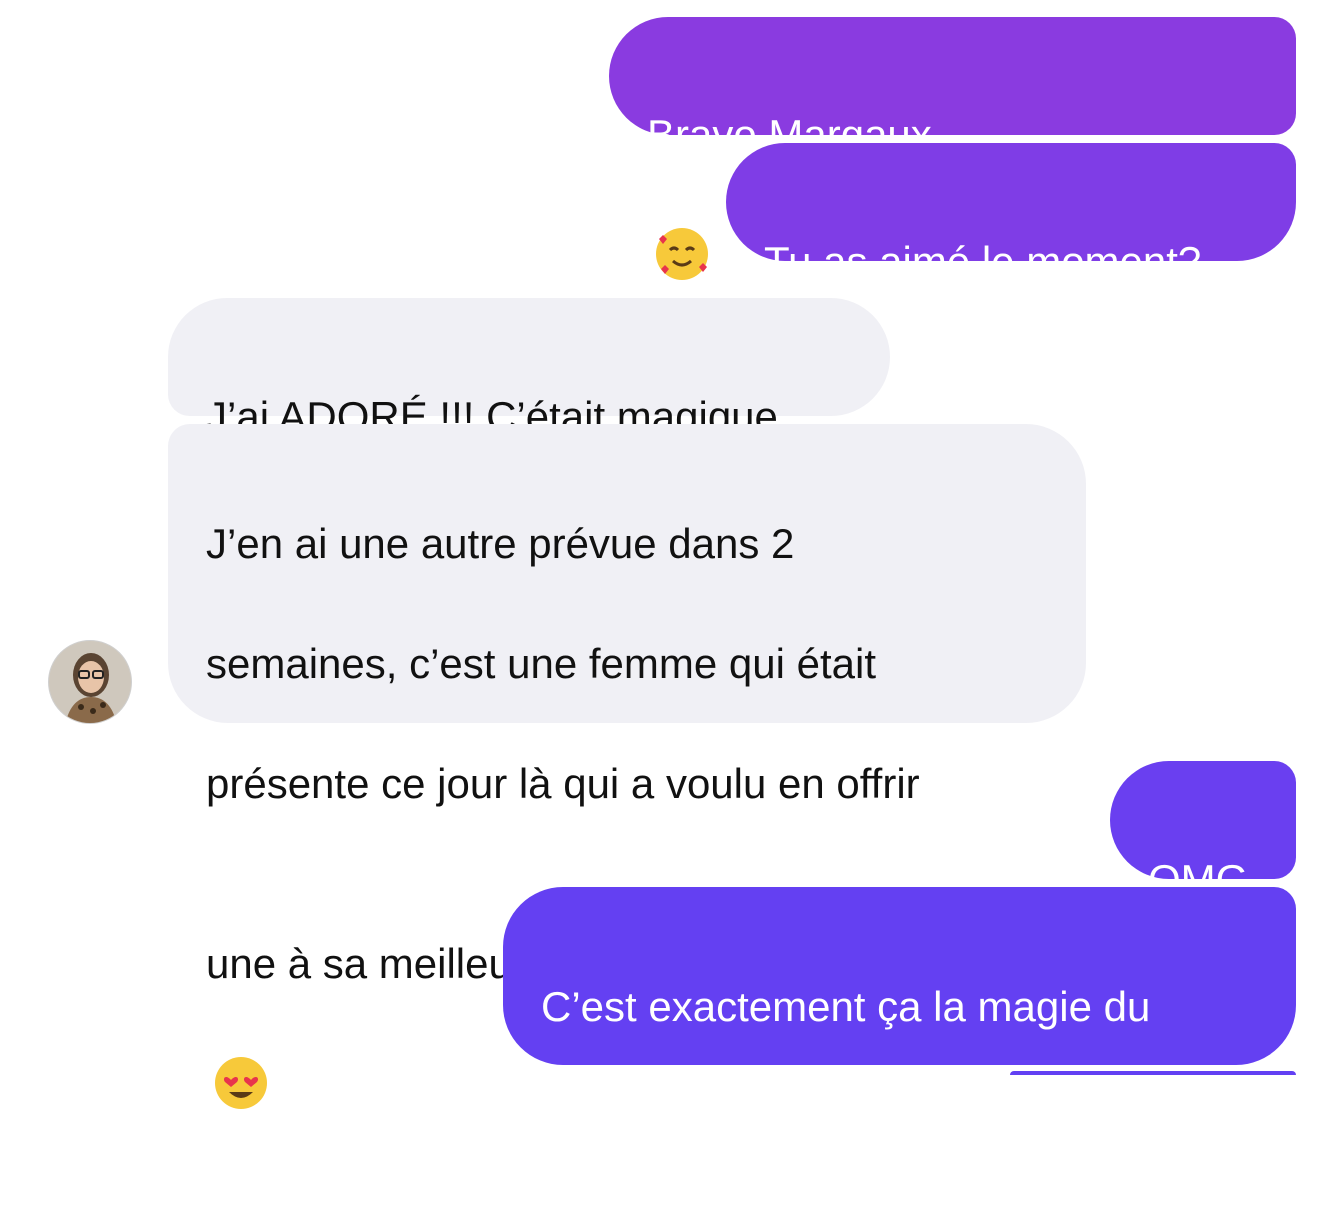  I want to click on message-bubble-outgoing: Tu as aimé le moment?, so click(1011, 214).